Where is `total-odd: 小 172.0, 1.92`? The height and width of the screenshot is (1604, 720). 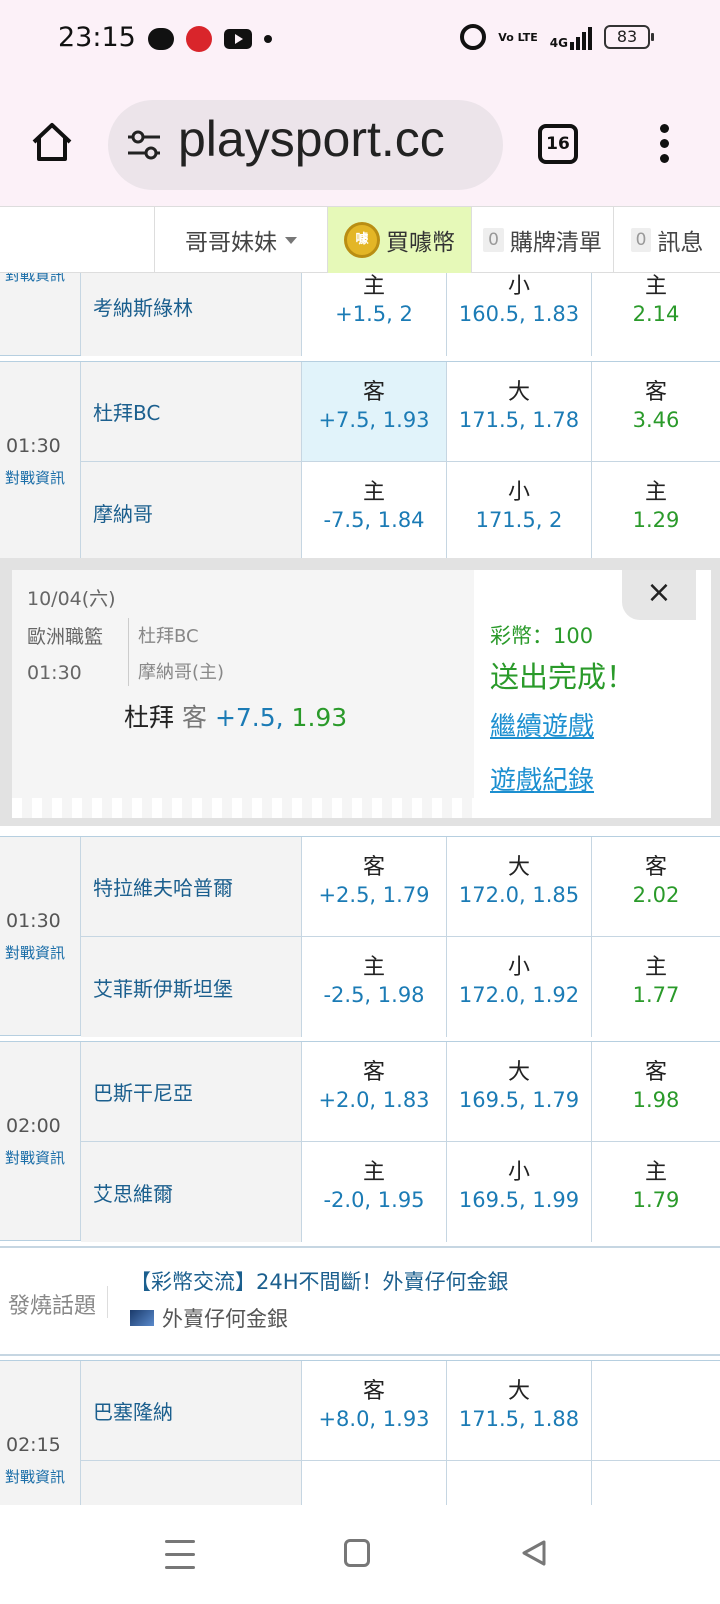
total-odd: 小 172.0, 1.92 is located at coordinates (519, 987).